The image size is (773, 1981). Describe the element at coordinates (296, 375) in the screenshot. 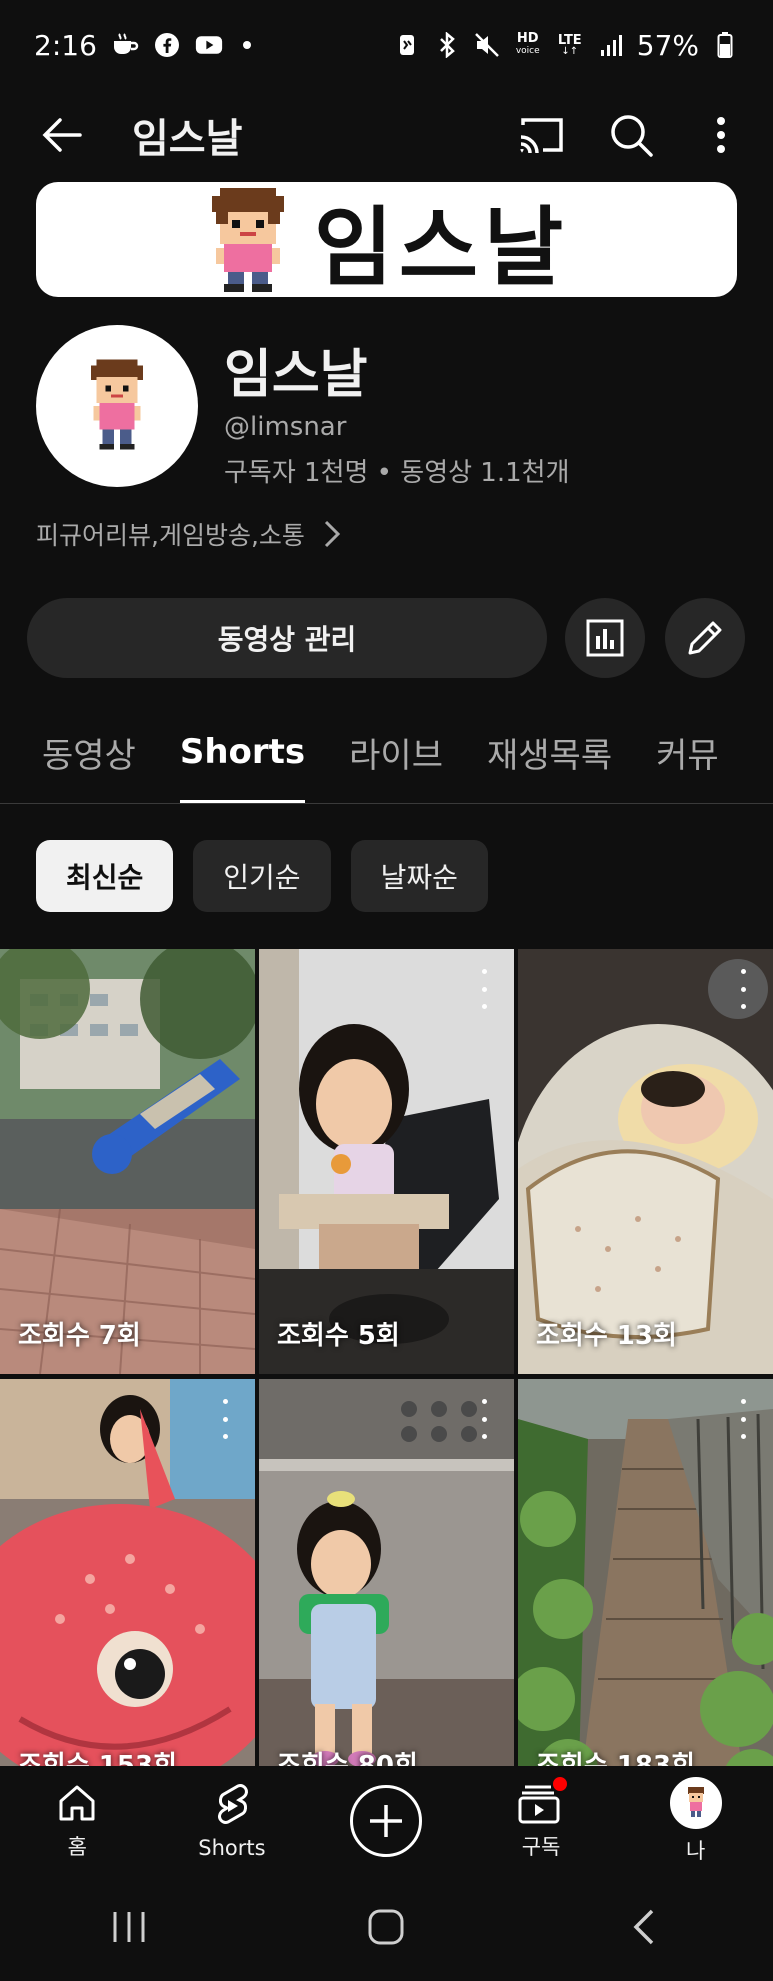

I see `channel-name: 임스날` at that location.